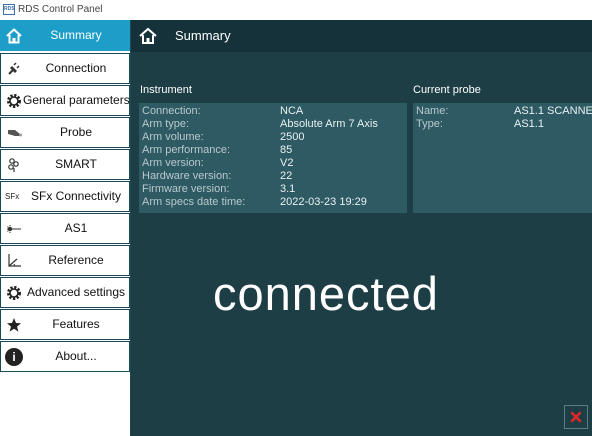 The width and height of the screenshot is (592, 436). What do you see at coordinates (286, 150) in the screenshot?
I see `instrument-value-arm-performance: 85` at bounding box center [286, 150].